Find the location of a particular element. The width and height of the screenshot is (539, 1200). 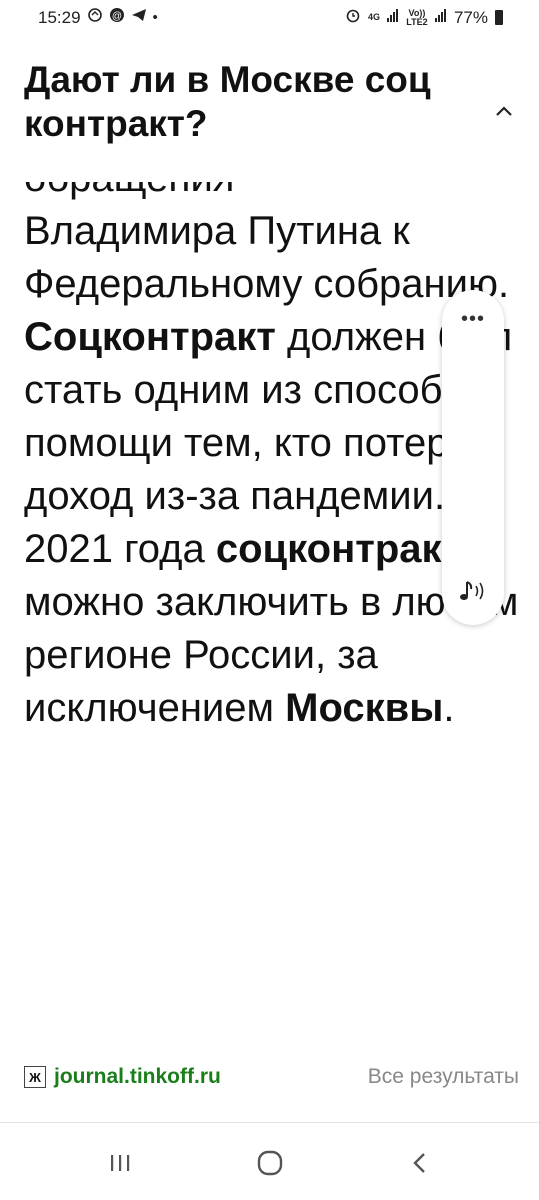

back-icon is located at coordinates (419, 1163).